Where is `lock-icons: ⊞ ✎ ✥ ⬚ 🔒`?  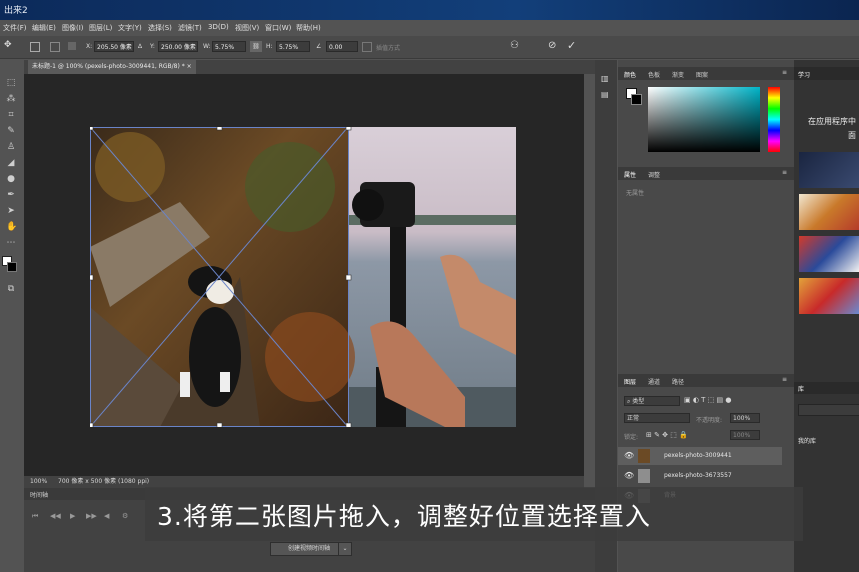
lock-icons: ⊞ ✎ ✥ ⬚ 🔒 is located at coordinates (667, 435).